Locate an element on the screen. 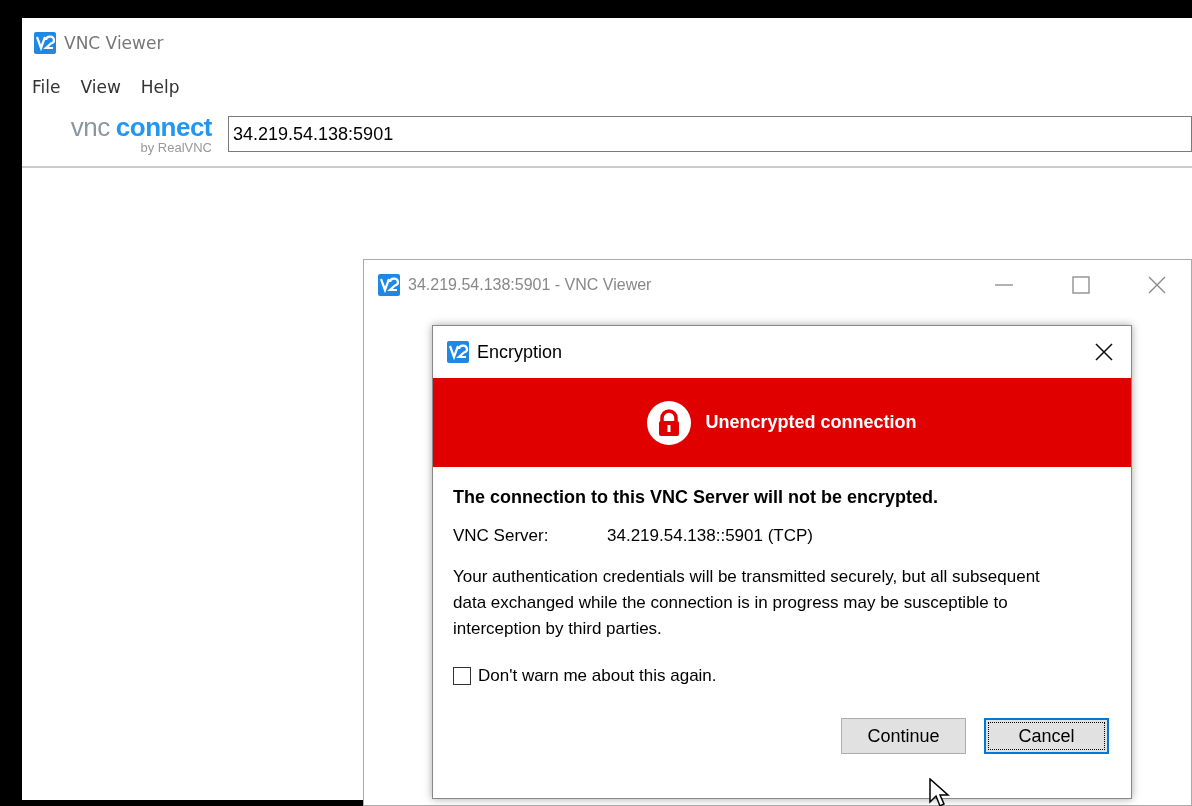  dialog-title: Encryption is located at coordinates (520, 352).